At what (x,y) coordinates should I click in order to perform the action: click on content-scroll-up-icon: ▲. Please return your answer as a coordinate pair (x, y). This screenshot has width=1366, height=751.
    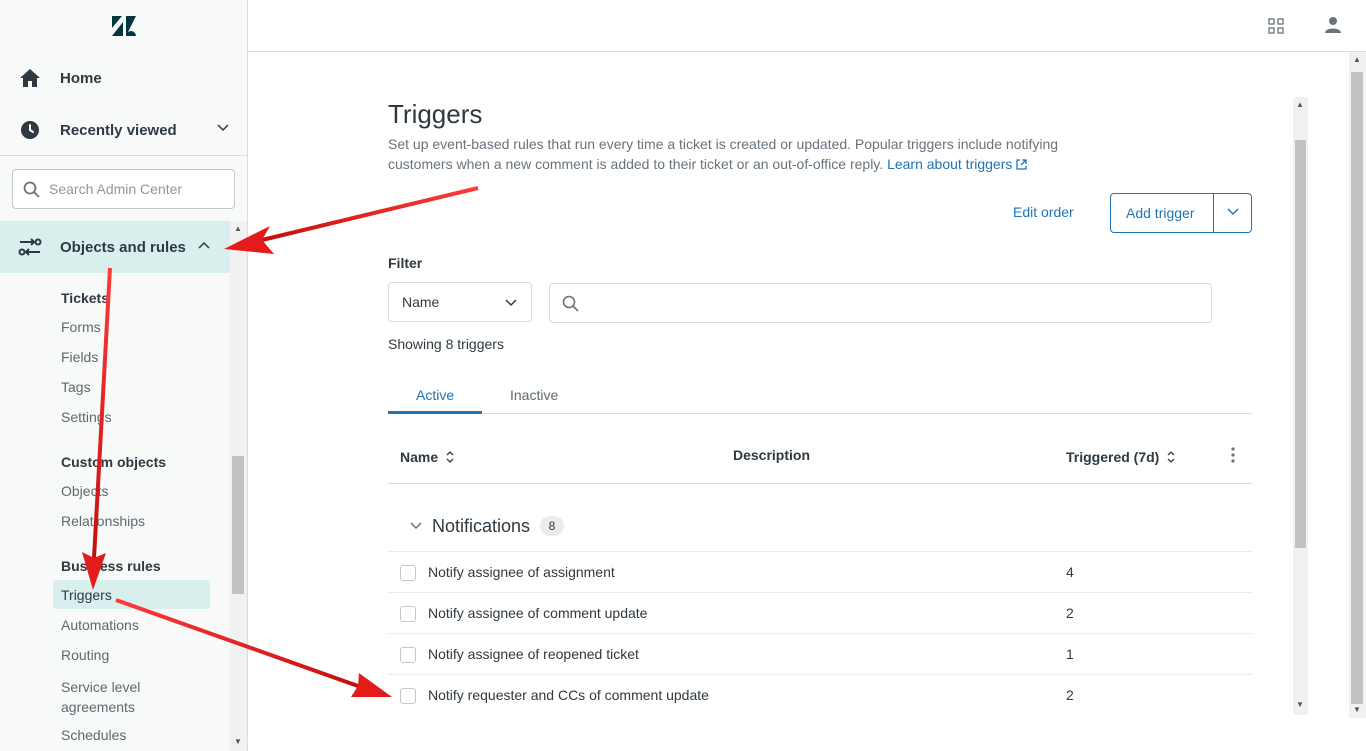
    Looking at the image, I should click on (1300, 104).